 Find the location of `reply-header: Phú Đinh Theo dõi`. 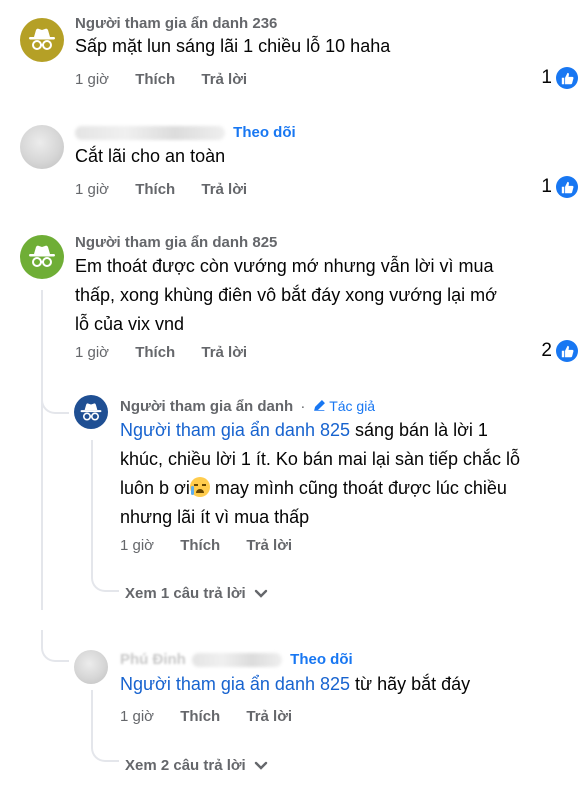

reply-header: Phú Đinh Theo dõi is located at coordinates (236, 659).